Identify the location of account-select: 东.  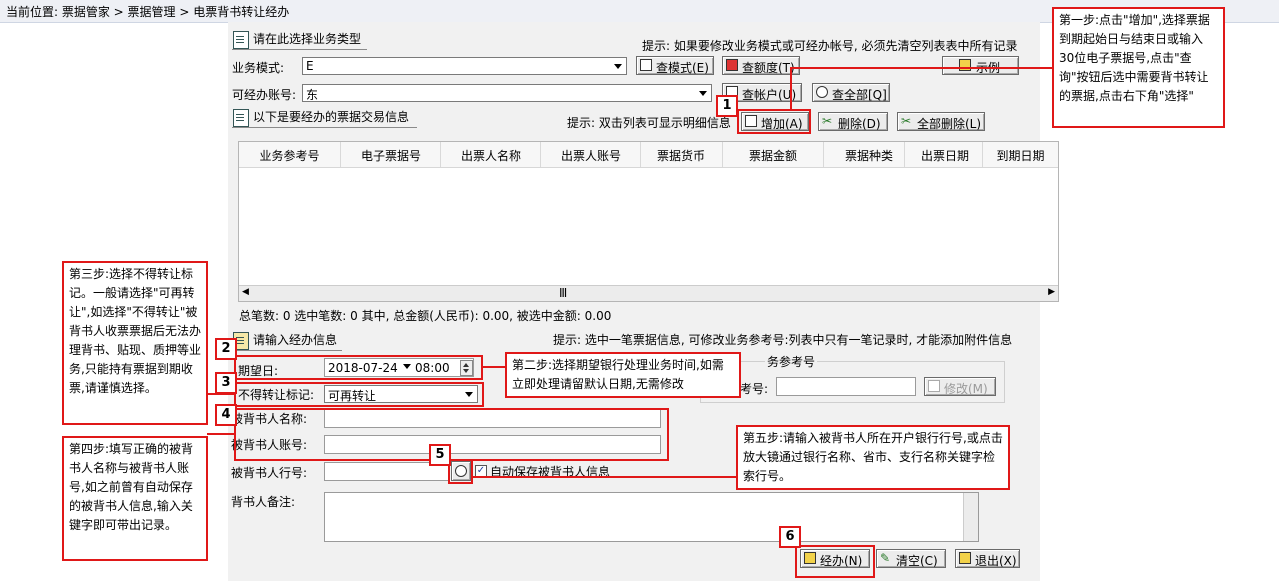
(507, 93).